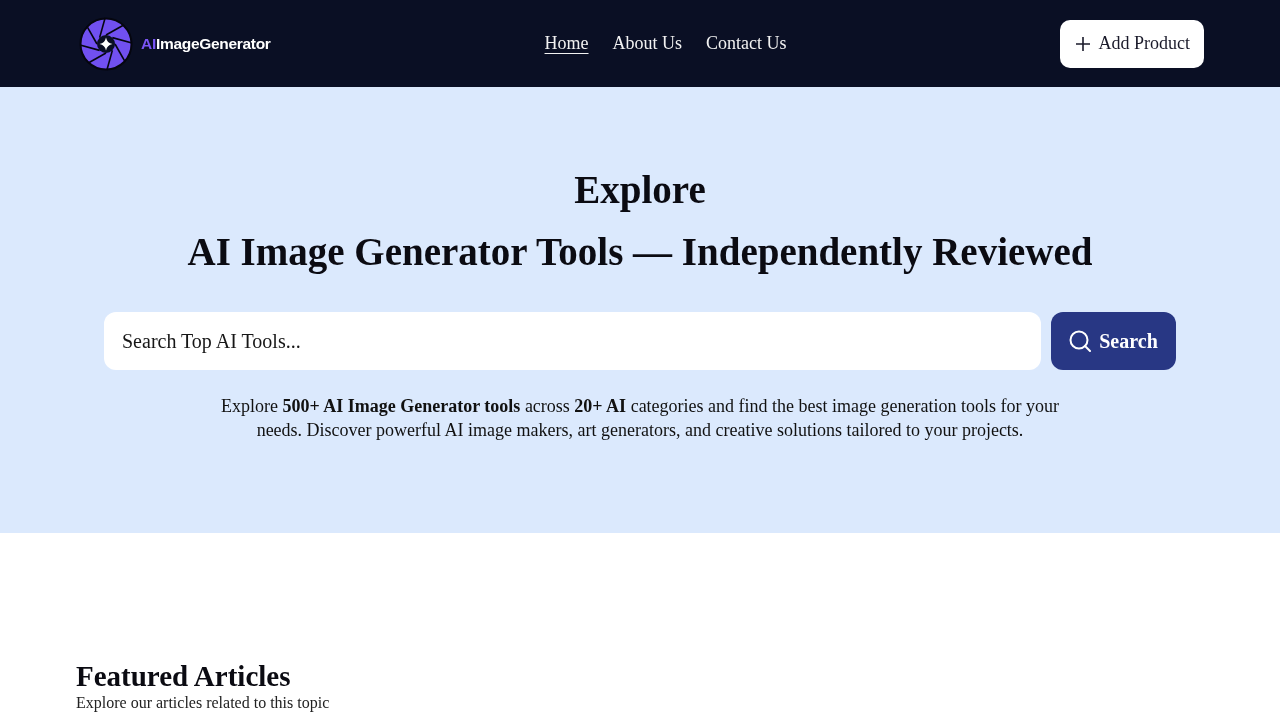 This screenshot has height=720, width=1280. Describe the element at coordinates (1132, 43) in the screenshot. I see `add-product-button: Add Product` at that location.